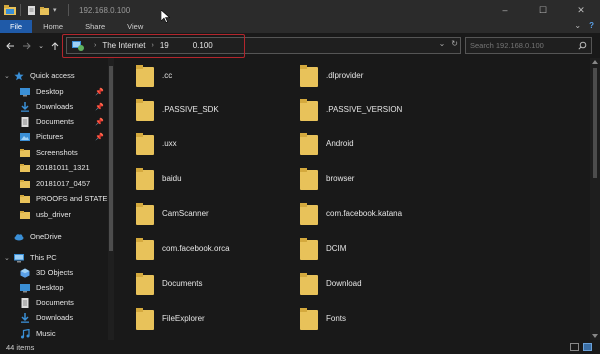 The height and width of the screenshot is (354, 600). What do you see at coordinates (522, 45) in the screenshot?
I see `search-input` at bounding box center [522, 45].